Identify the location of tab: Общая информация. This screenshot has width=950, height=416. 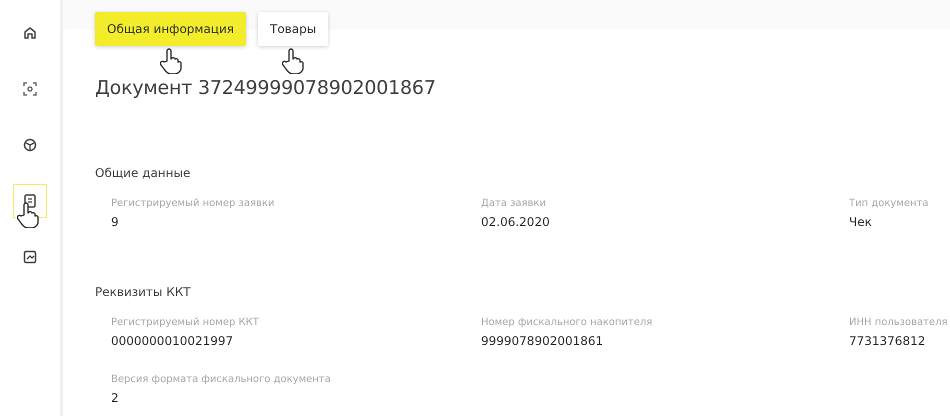
(170, 29).